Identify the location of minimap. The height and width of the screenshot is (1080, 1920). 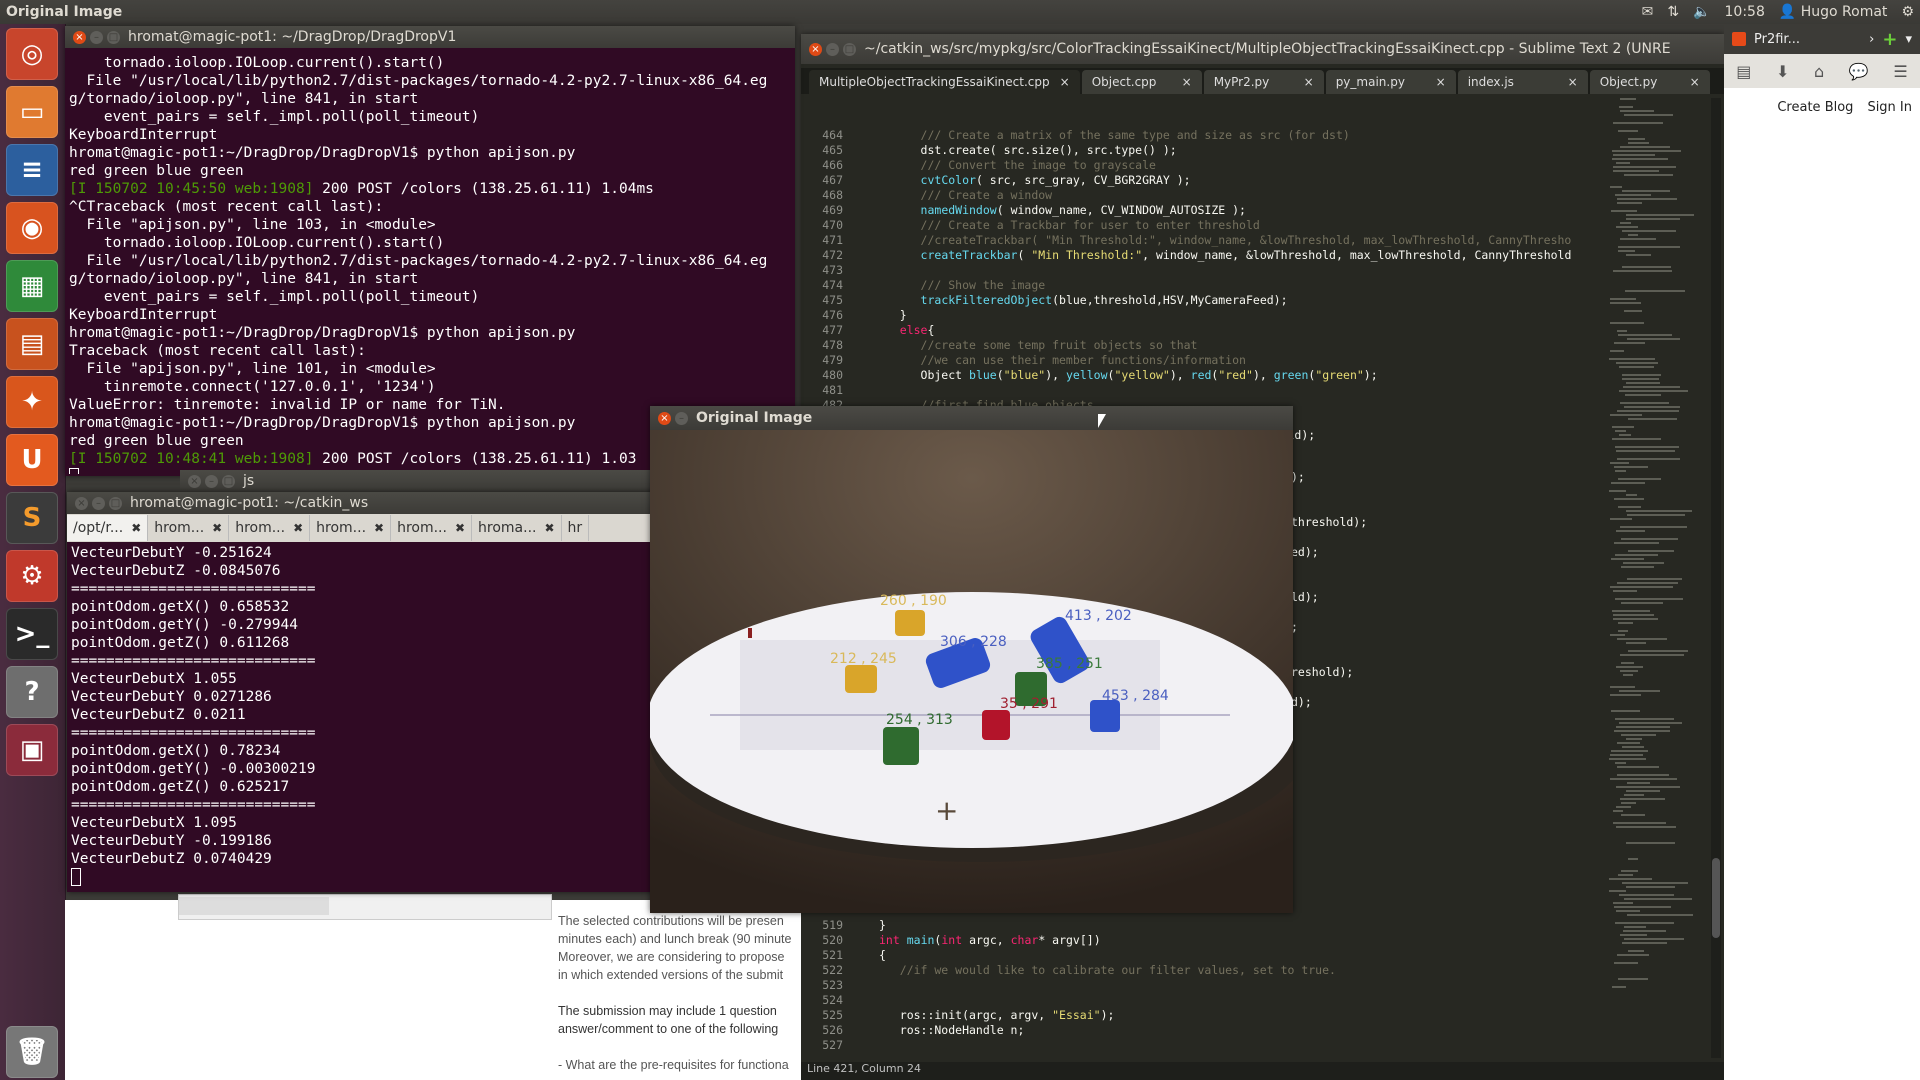
(1657, 573).